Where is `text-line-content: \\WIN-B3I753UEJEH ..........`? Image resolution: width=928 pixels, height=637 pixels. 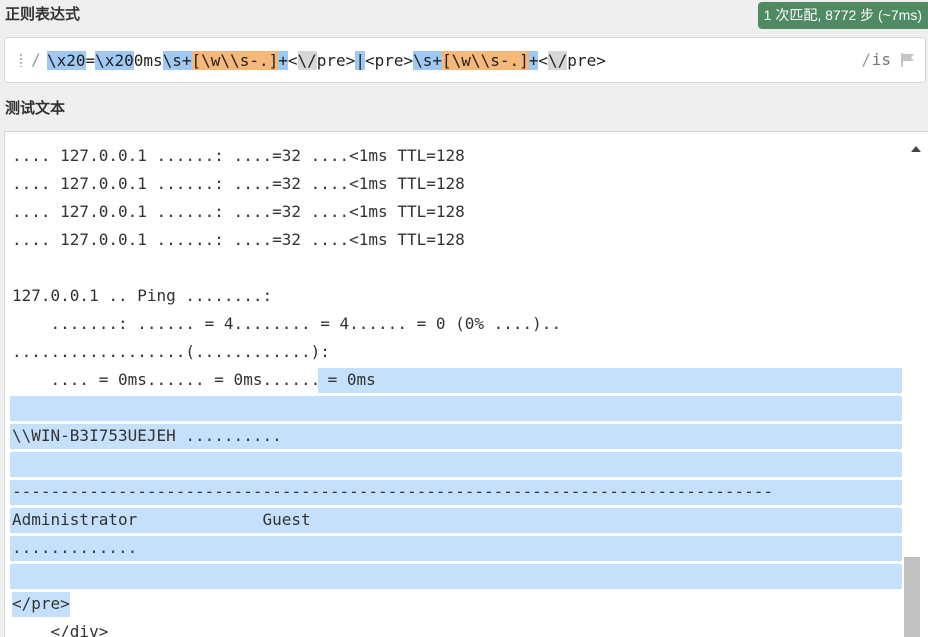
text-line-content: \\WIN-B3I753UEJEH .......... is located at coordinates (147, 435).